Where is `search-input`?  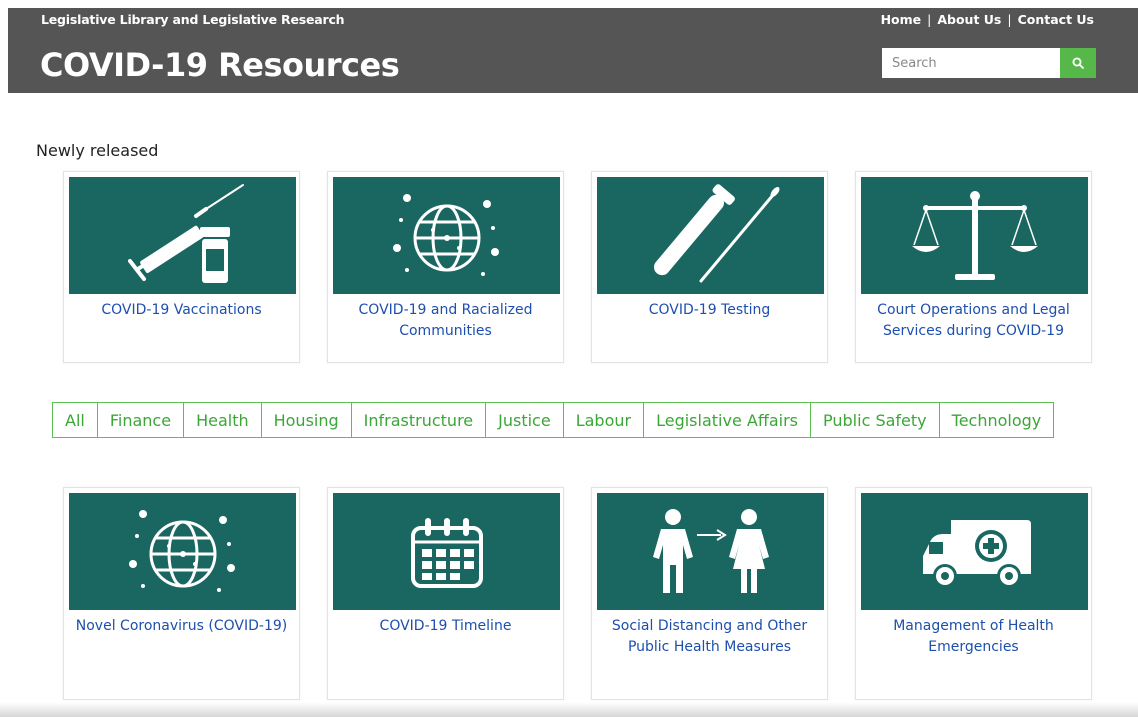 search-input is located at coordinates (971, 63).